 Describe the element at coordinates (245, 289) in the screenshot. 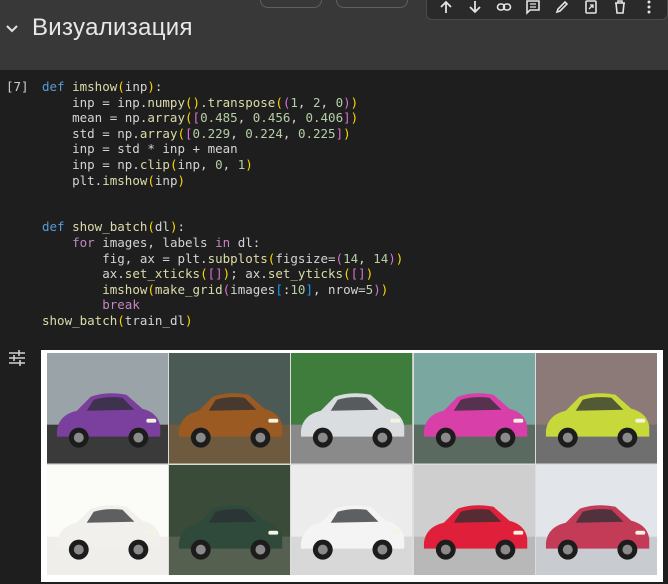

I see `code-line: imshow(make_grid(images[:10], nrow=5))` at that location.